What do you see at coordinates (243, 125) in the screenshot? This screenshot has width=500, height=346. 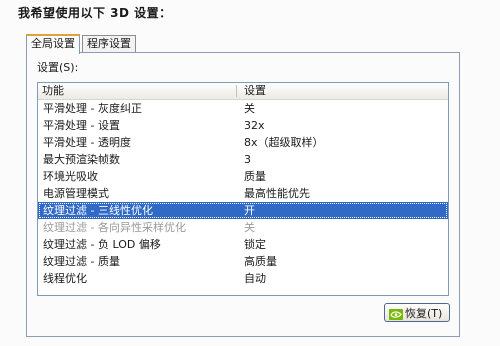 I see `list-row: 平滑处理 - 设置 32x` at bounding box center [243, 125].